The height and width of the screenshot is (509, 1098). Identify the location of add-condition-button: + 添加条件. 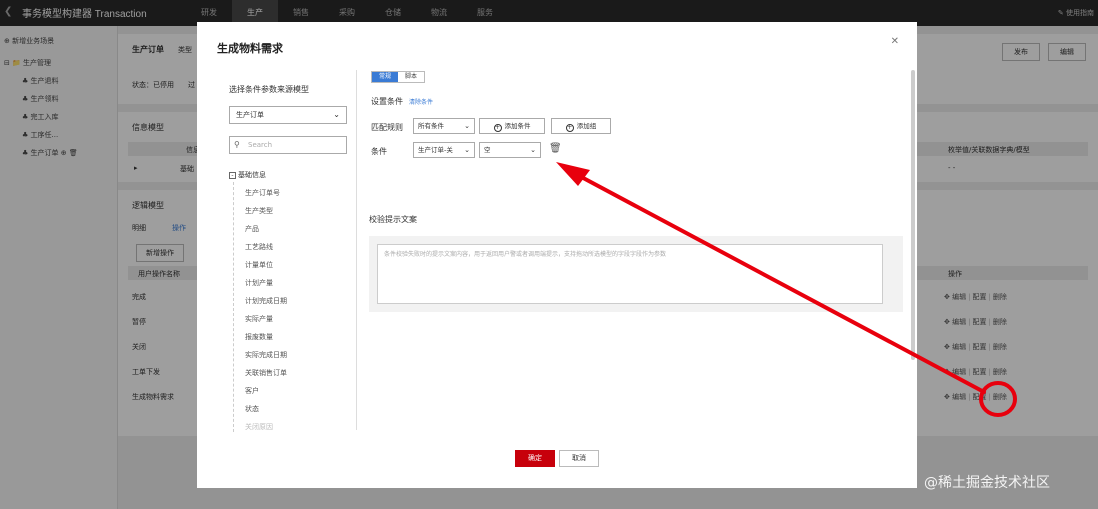
(512, 126).